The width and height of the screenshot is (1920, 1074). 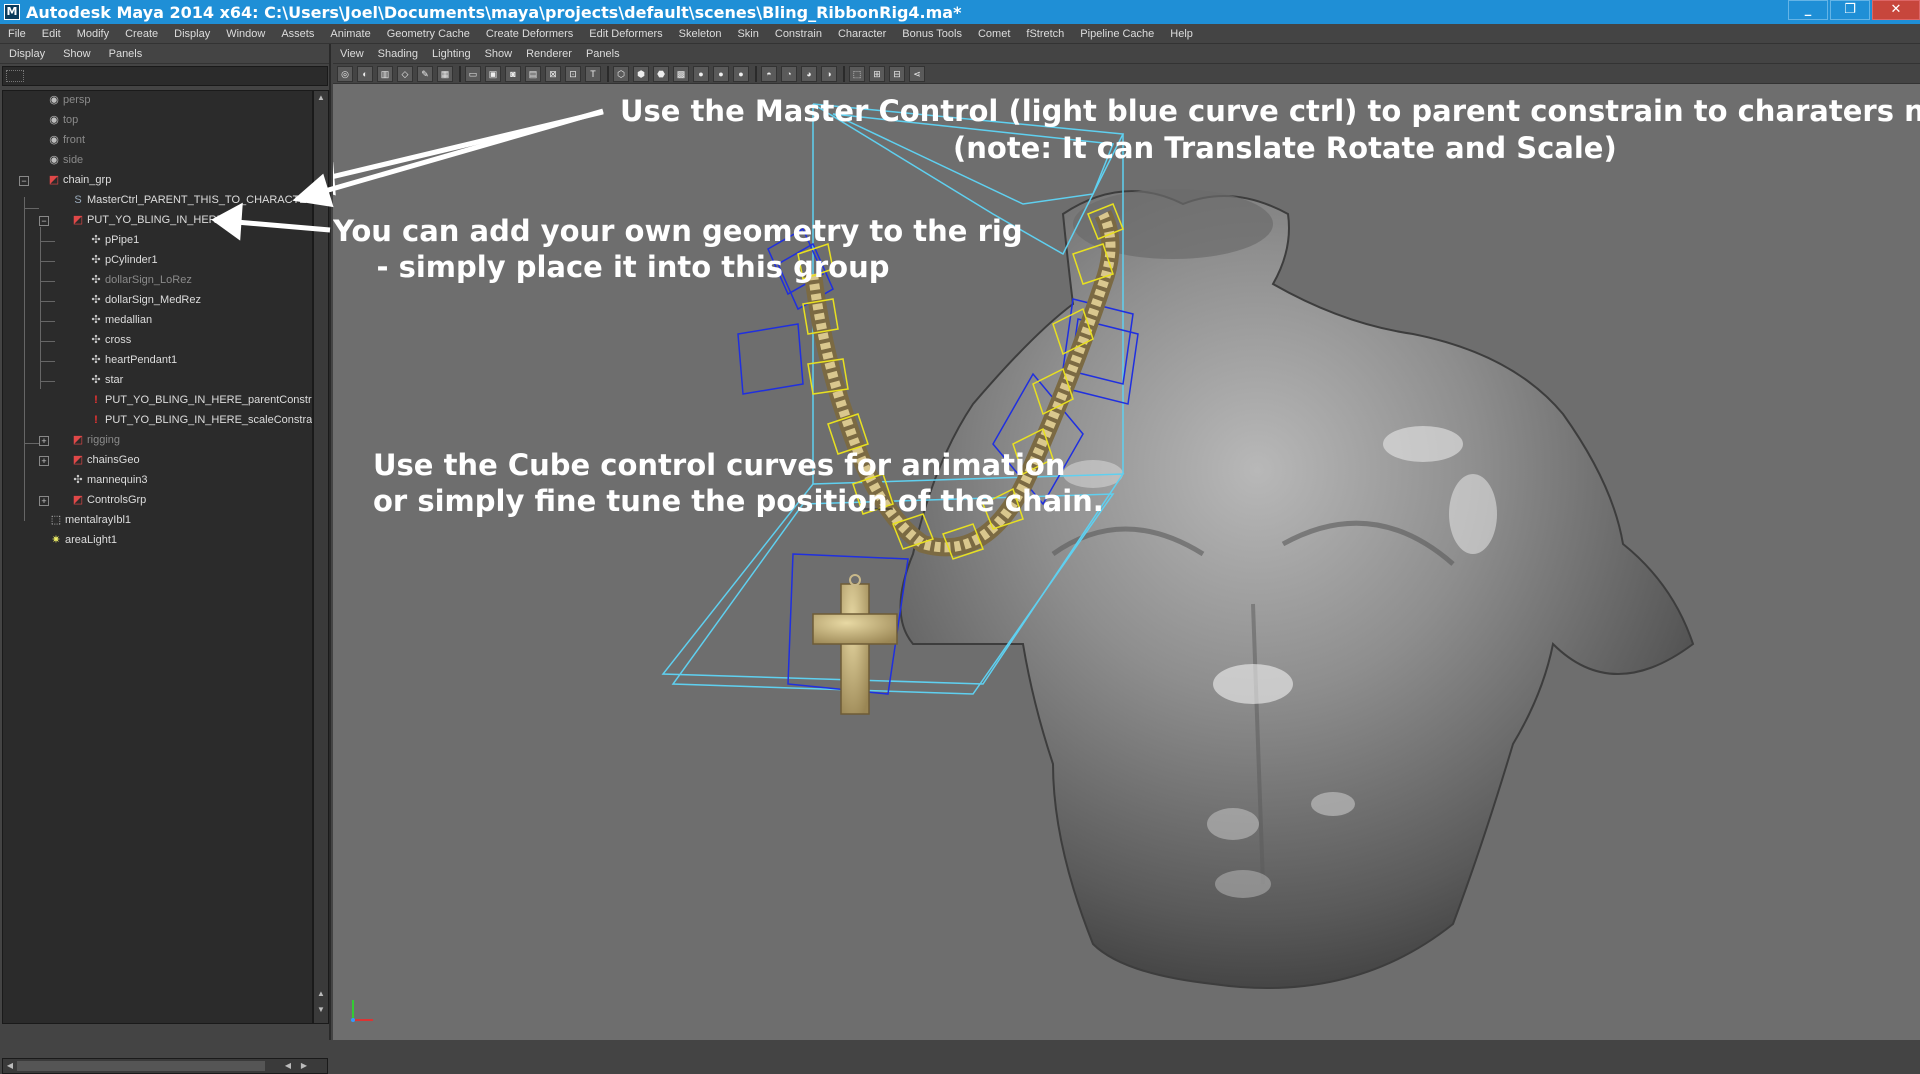 I want to click on viewport-menu-renderer: Renderer, so click(x=549, y=54).